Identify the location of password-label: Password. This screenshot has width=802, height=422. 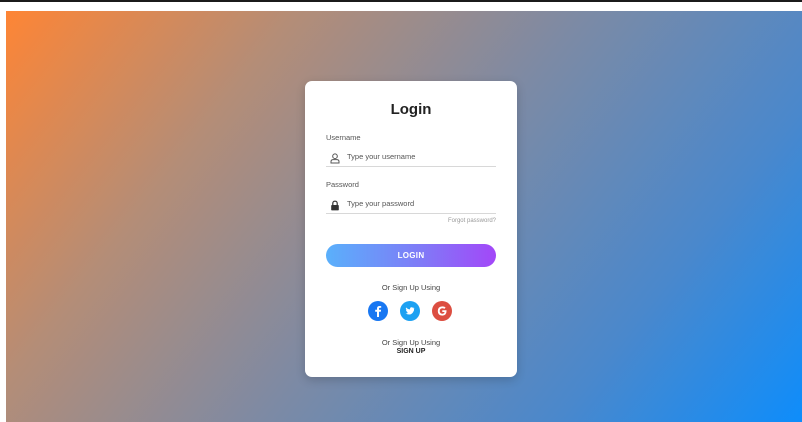
(342, 184).